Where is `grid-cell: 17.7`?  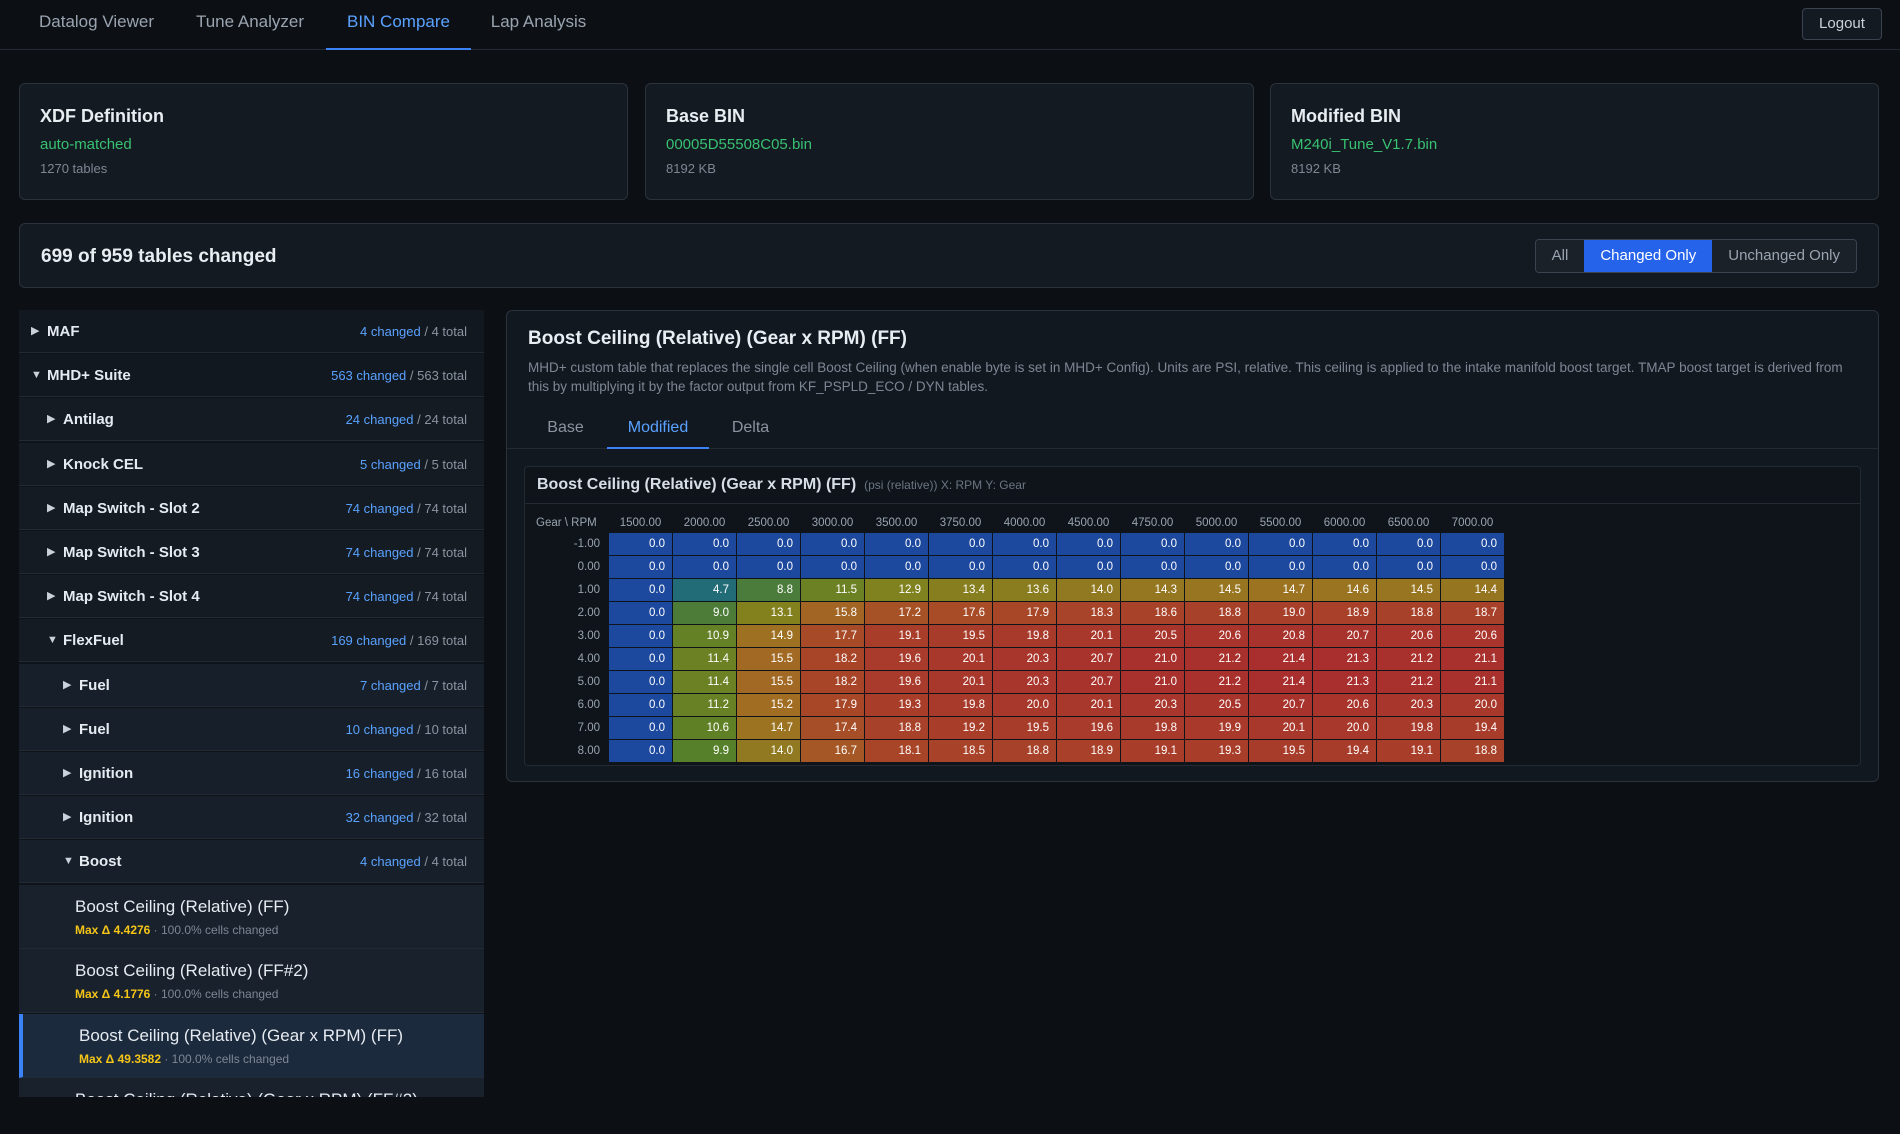 grid-cell: 17.7 is located at coordinates (832, 636).